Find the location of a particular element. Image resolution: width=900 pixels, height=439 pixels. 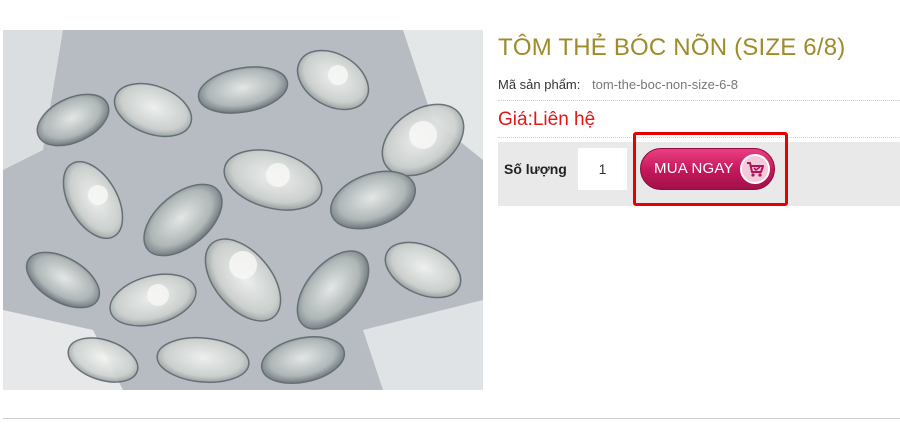

buy-now-label: MUA NGAY is located at coordinates (694, 168).